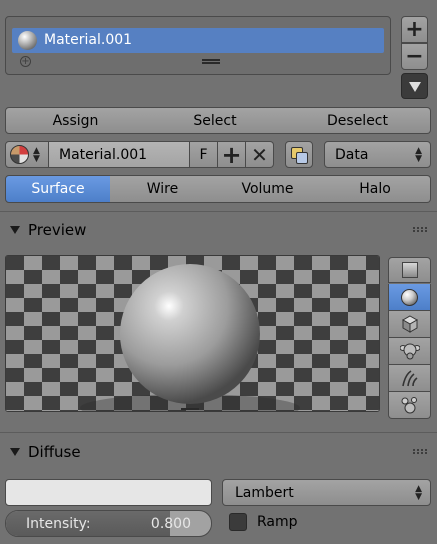 The height and width of the screenshot is (544, 437). I want to click on tab-volume-label: Volume, so click(267, 189).